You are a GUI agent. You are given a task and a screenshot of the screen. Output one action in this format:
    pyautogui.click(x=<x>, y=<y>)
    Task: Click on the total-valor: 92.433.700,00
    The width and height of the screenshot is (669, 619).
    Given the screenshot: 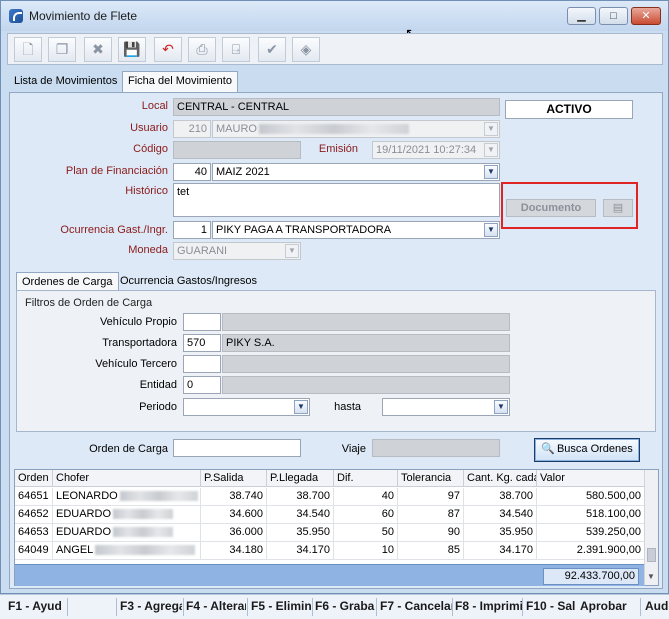 What is the action you would take?
    pyautogui.click(x=591, y=576)
    